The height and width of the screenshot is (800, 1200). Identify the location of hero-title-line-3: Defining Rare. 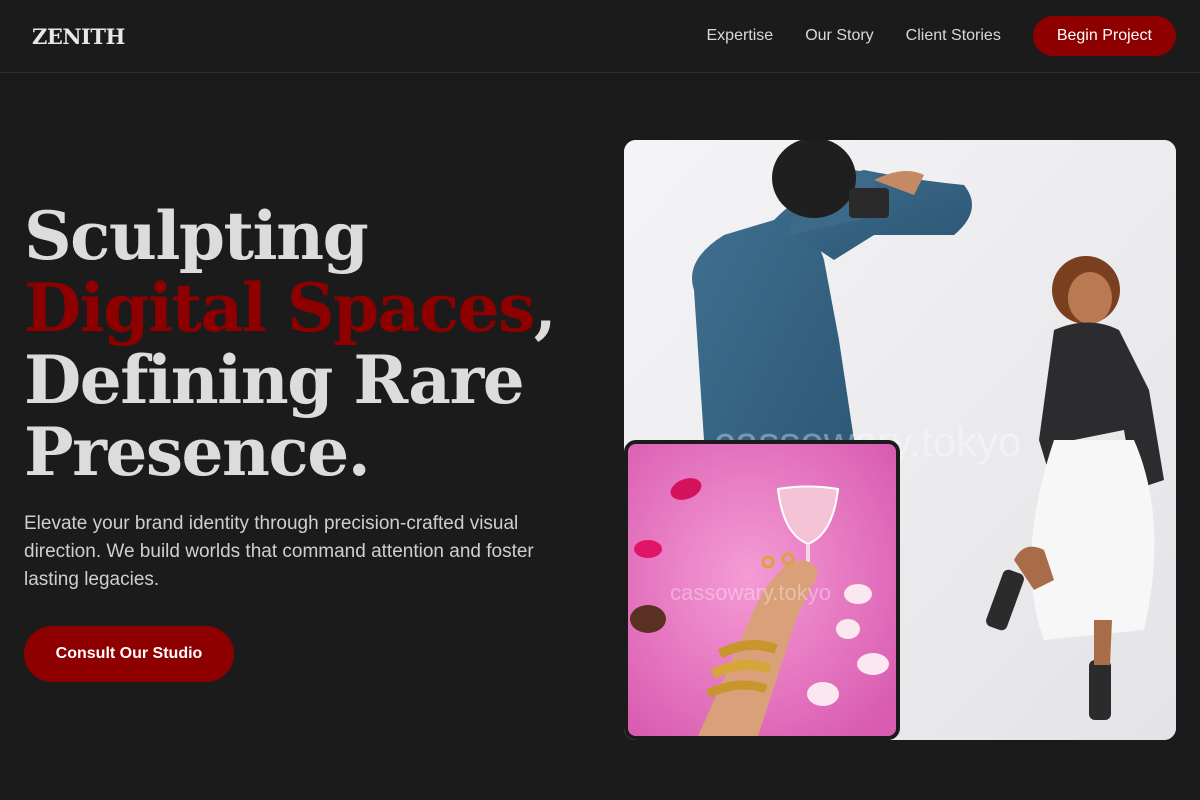
(274, 380).